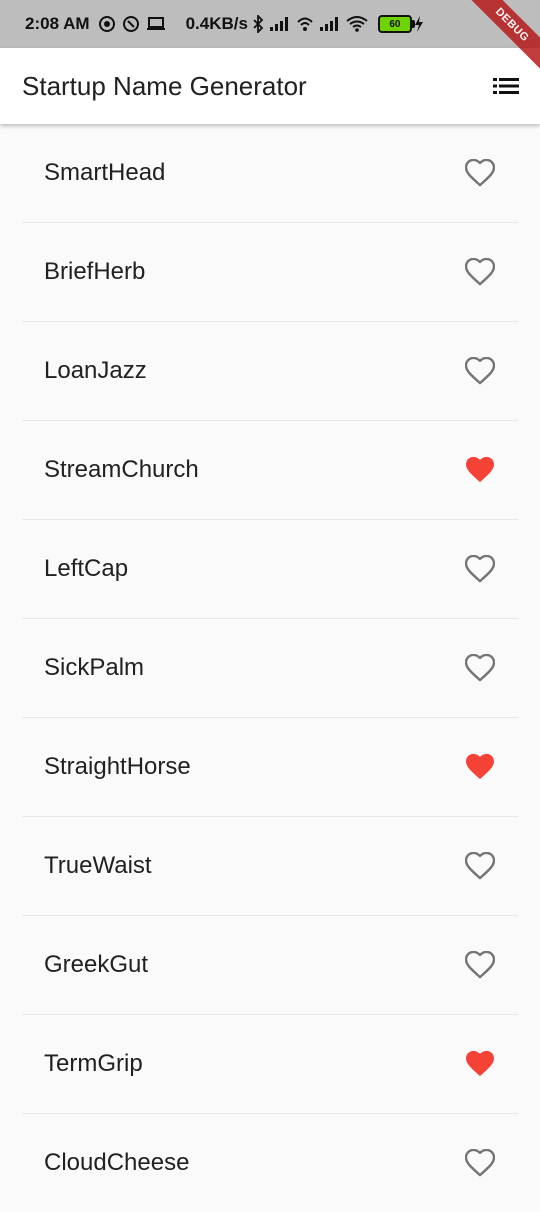  What do you see at coordinates (305, 24) in the screenshot?
I see `hotspot-icon` at bounding box center [305, 24].